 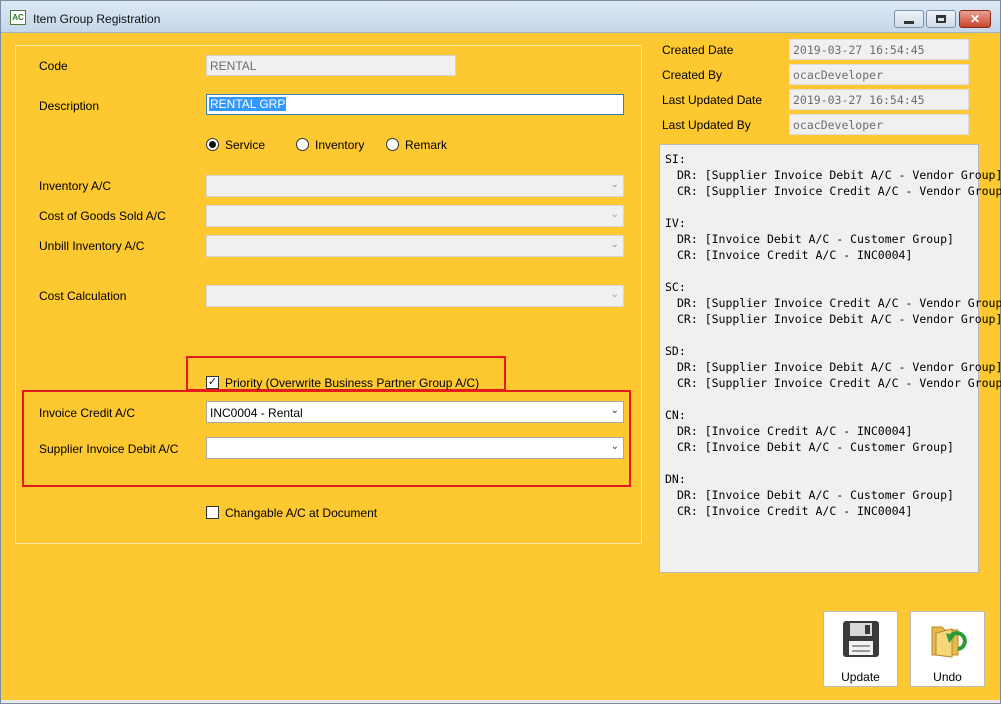 What do you see at coordinates (879, 124) in the screenshot?
I see `last-updated-by-field: ocacDeveloper` at bounding box center [879, 124].